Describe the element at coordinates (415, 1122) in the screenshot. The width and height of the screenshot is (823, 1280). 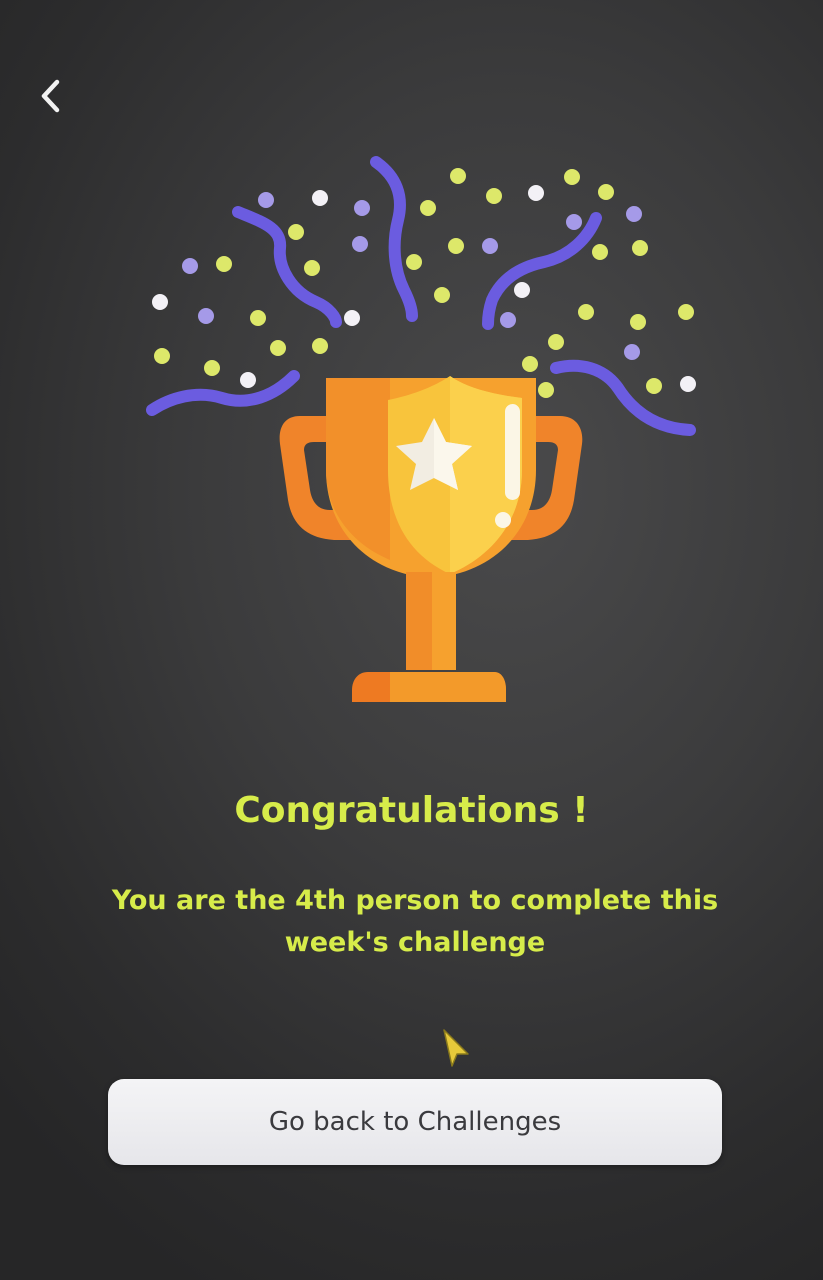
I see `go-back-to-challenges-button: Go back to Challenges` at that location.